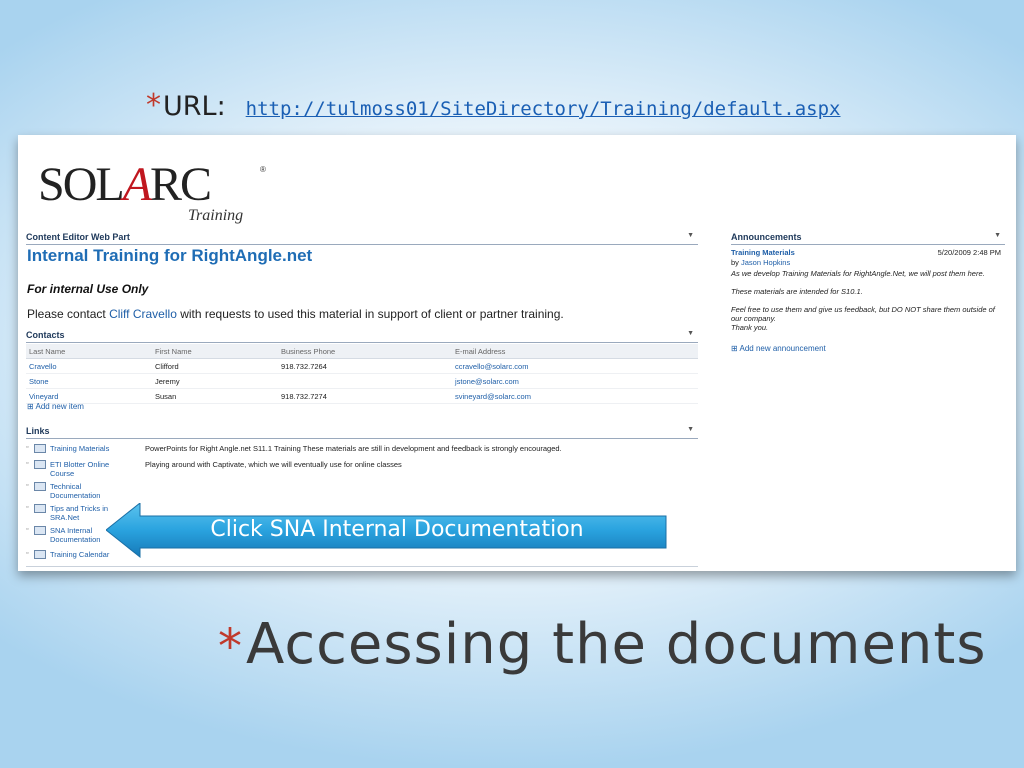  I want to click on contact-first-name: Jeremy, so click(215, 381).